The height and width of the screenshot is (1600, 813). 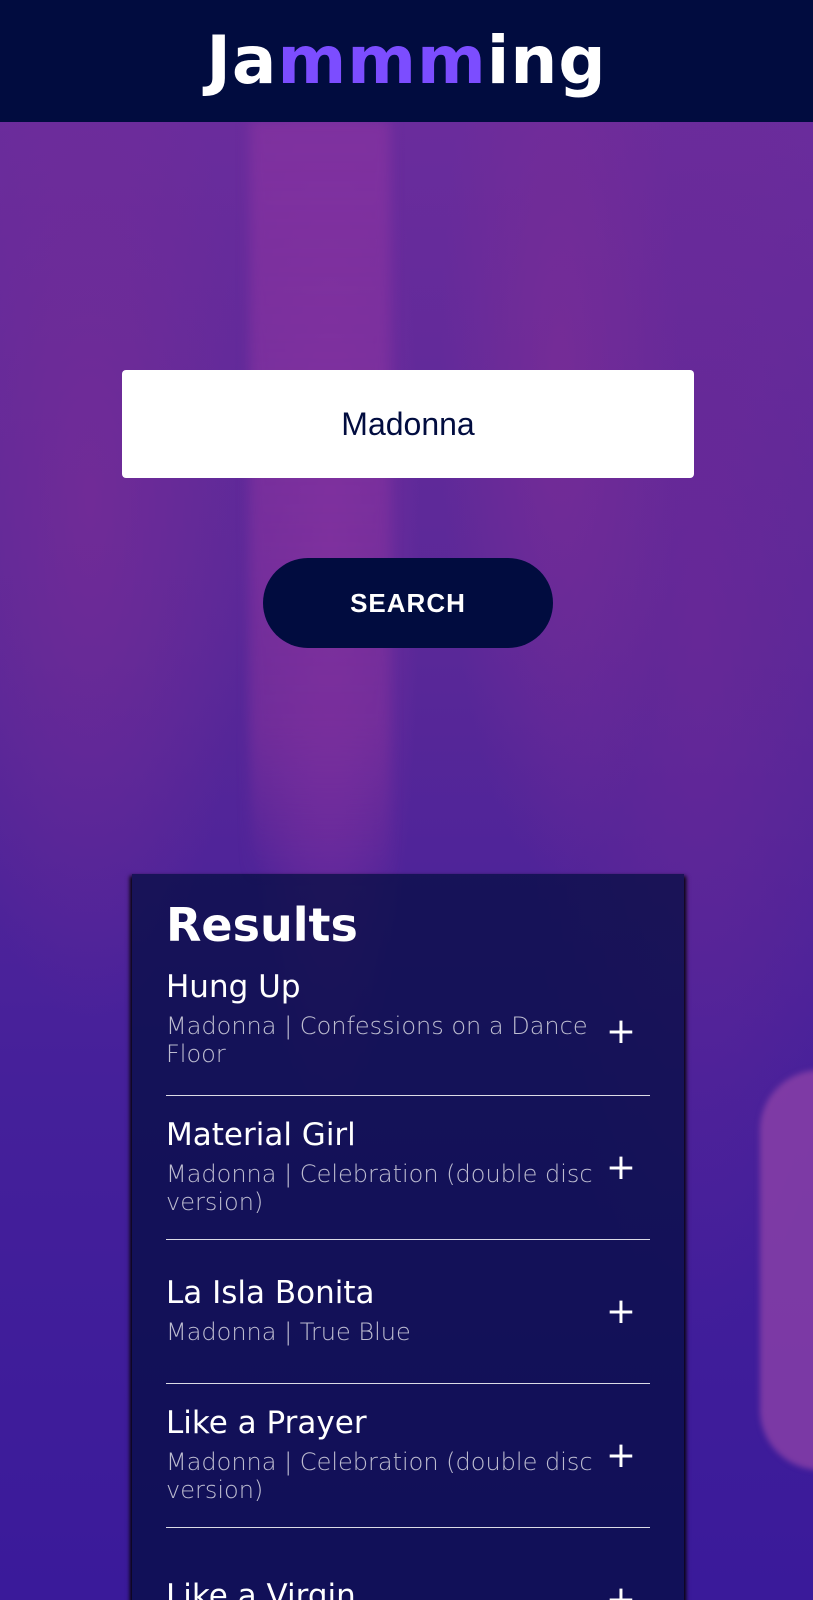 I want to click on logo-text-suffix: ing, so click(x=546, y=60).